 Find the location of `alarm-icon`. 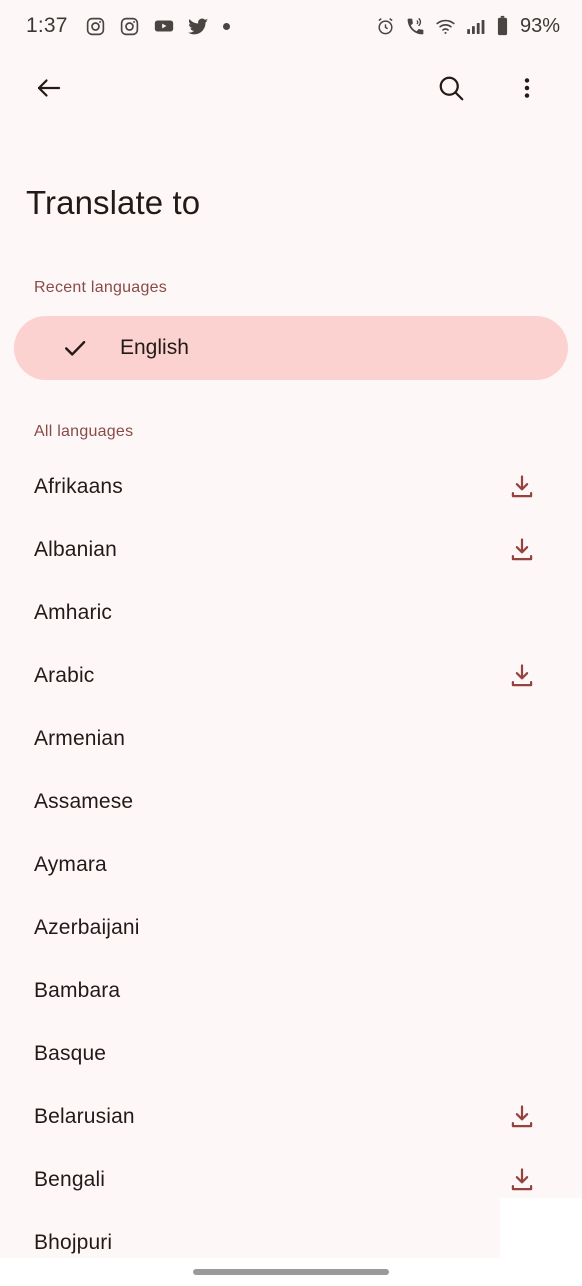

alarm-icon is located at coordinates (385, 26).